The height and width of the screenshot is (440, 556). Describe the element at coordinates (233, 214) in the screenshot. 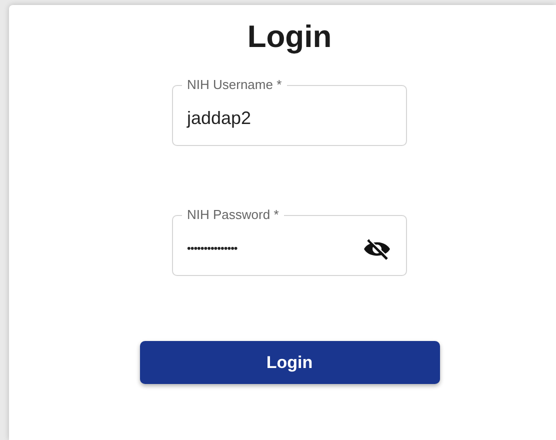

I see `field-label: NIH Password *` at that location.